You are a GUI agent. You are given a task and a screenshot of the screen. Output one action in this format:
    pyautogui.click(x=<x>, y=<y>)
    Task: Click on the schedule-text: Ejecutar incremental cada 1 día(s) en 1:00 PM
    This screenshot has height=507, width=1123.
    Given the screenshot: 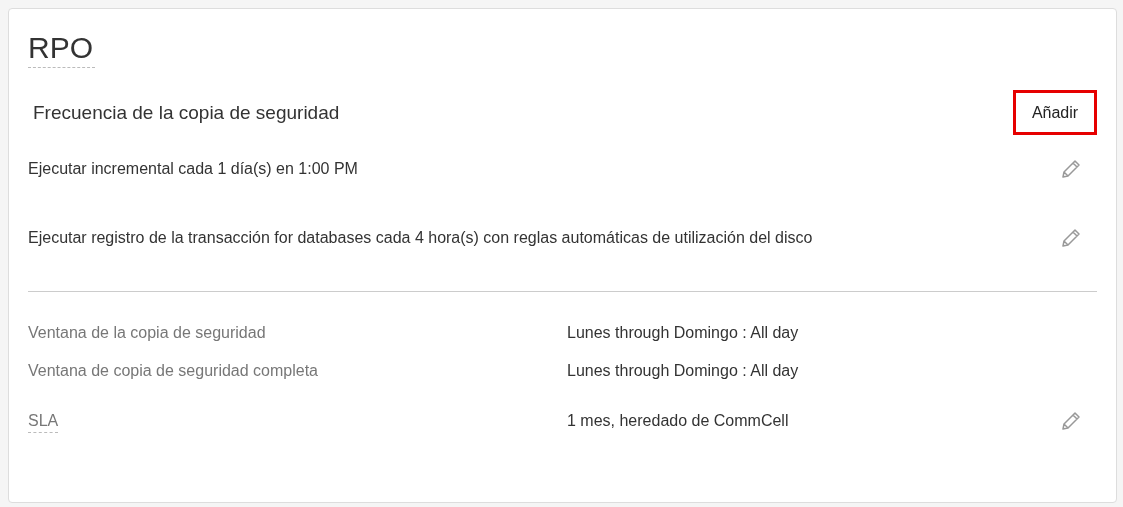 What is the action you would take?
    pyautogui.click(x=193, y=169)
    